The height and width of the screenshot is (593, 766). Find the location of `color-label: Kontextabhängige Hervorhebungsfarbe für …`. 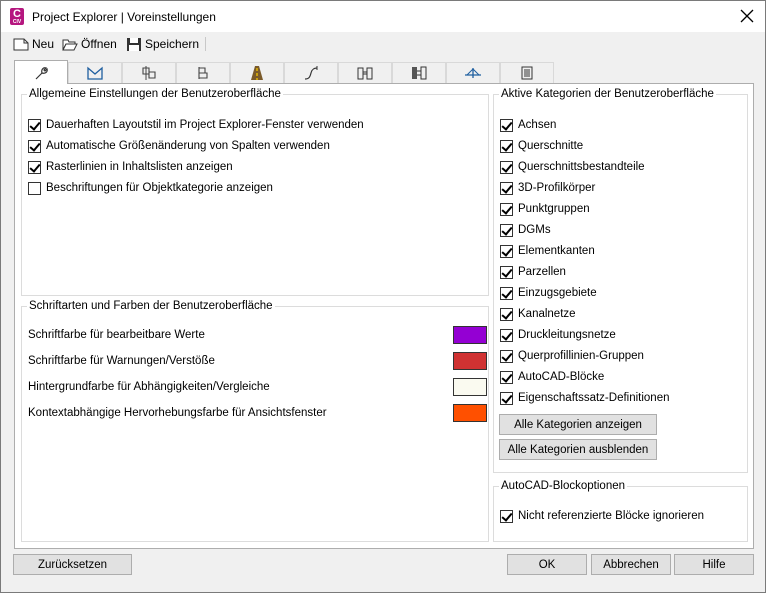

color-label: Kontextabhängige Hervorhebungsfarbe für … is located at coordinates (177, 413).